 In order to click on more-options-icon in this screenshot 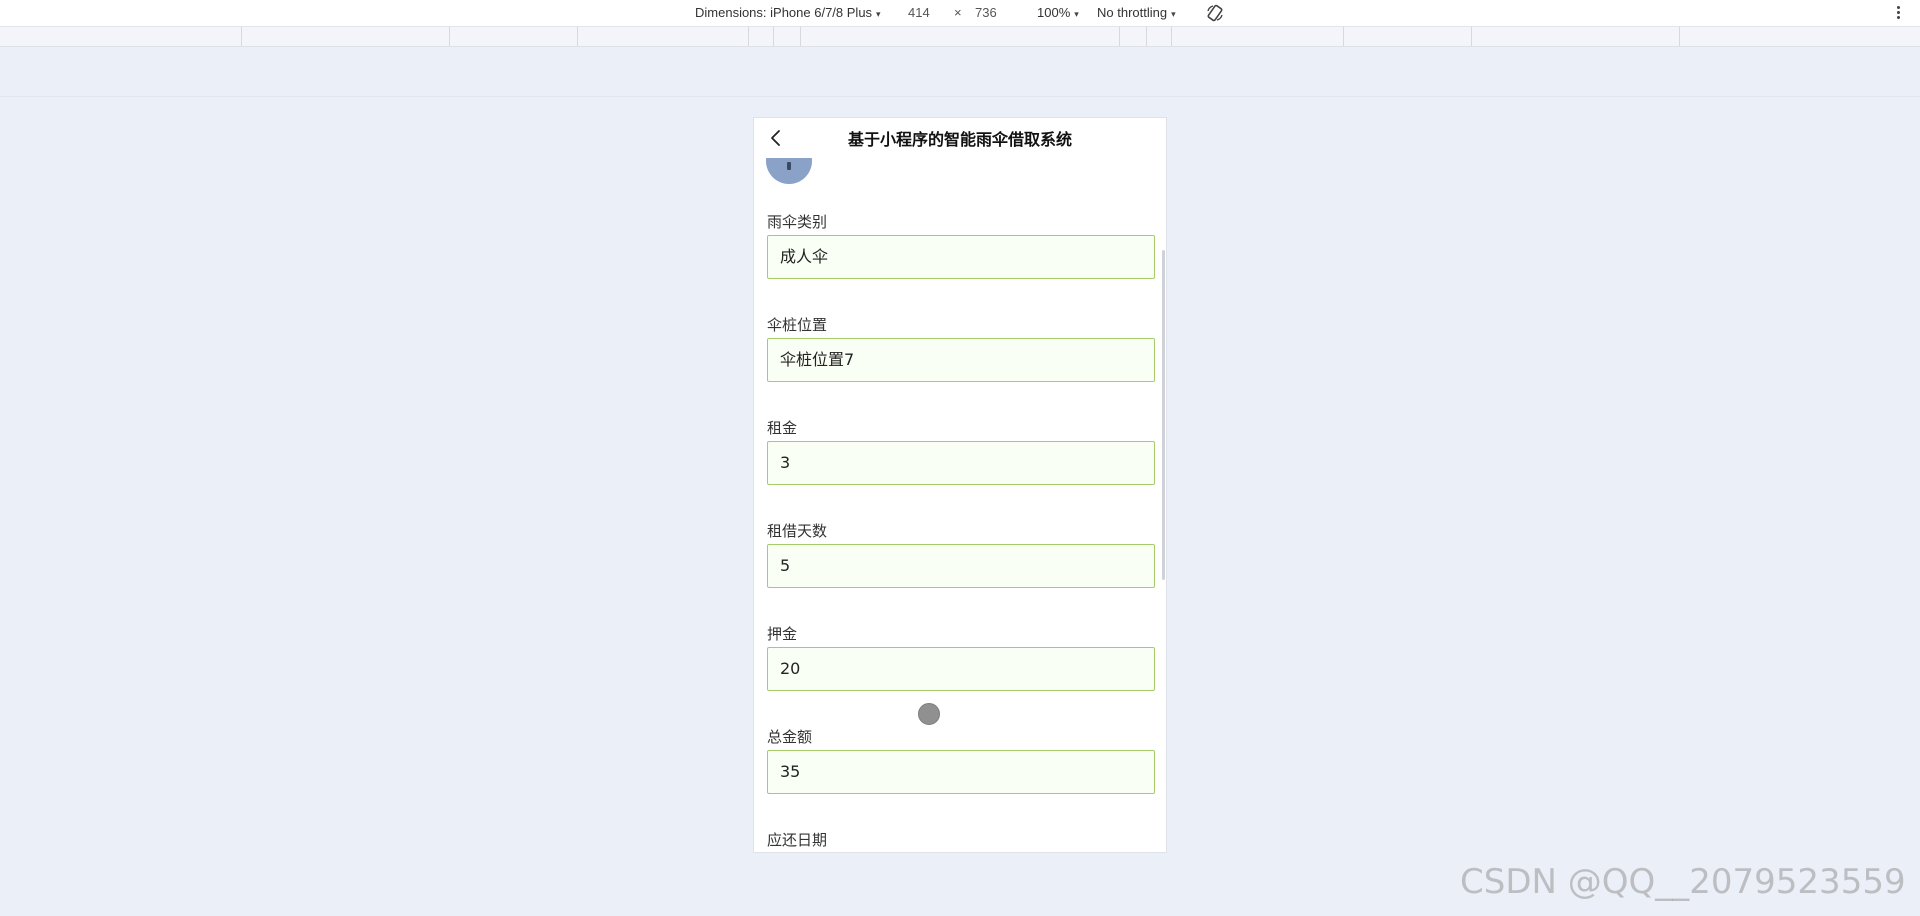, I will do `click(1898, 13)`.